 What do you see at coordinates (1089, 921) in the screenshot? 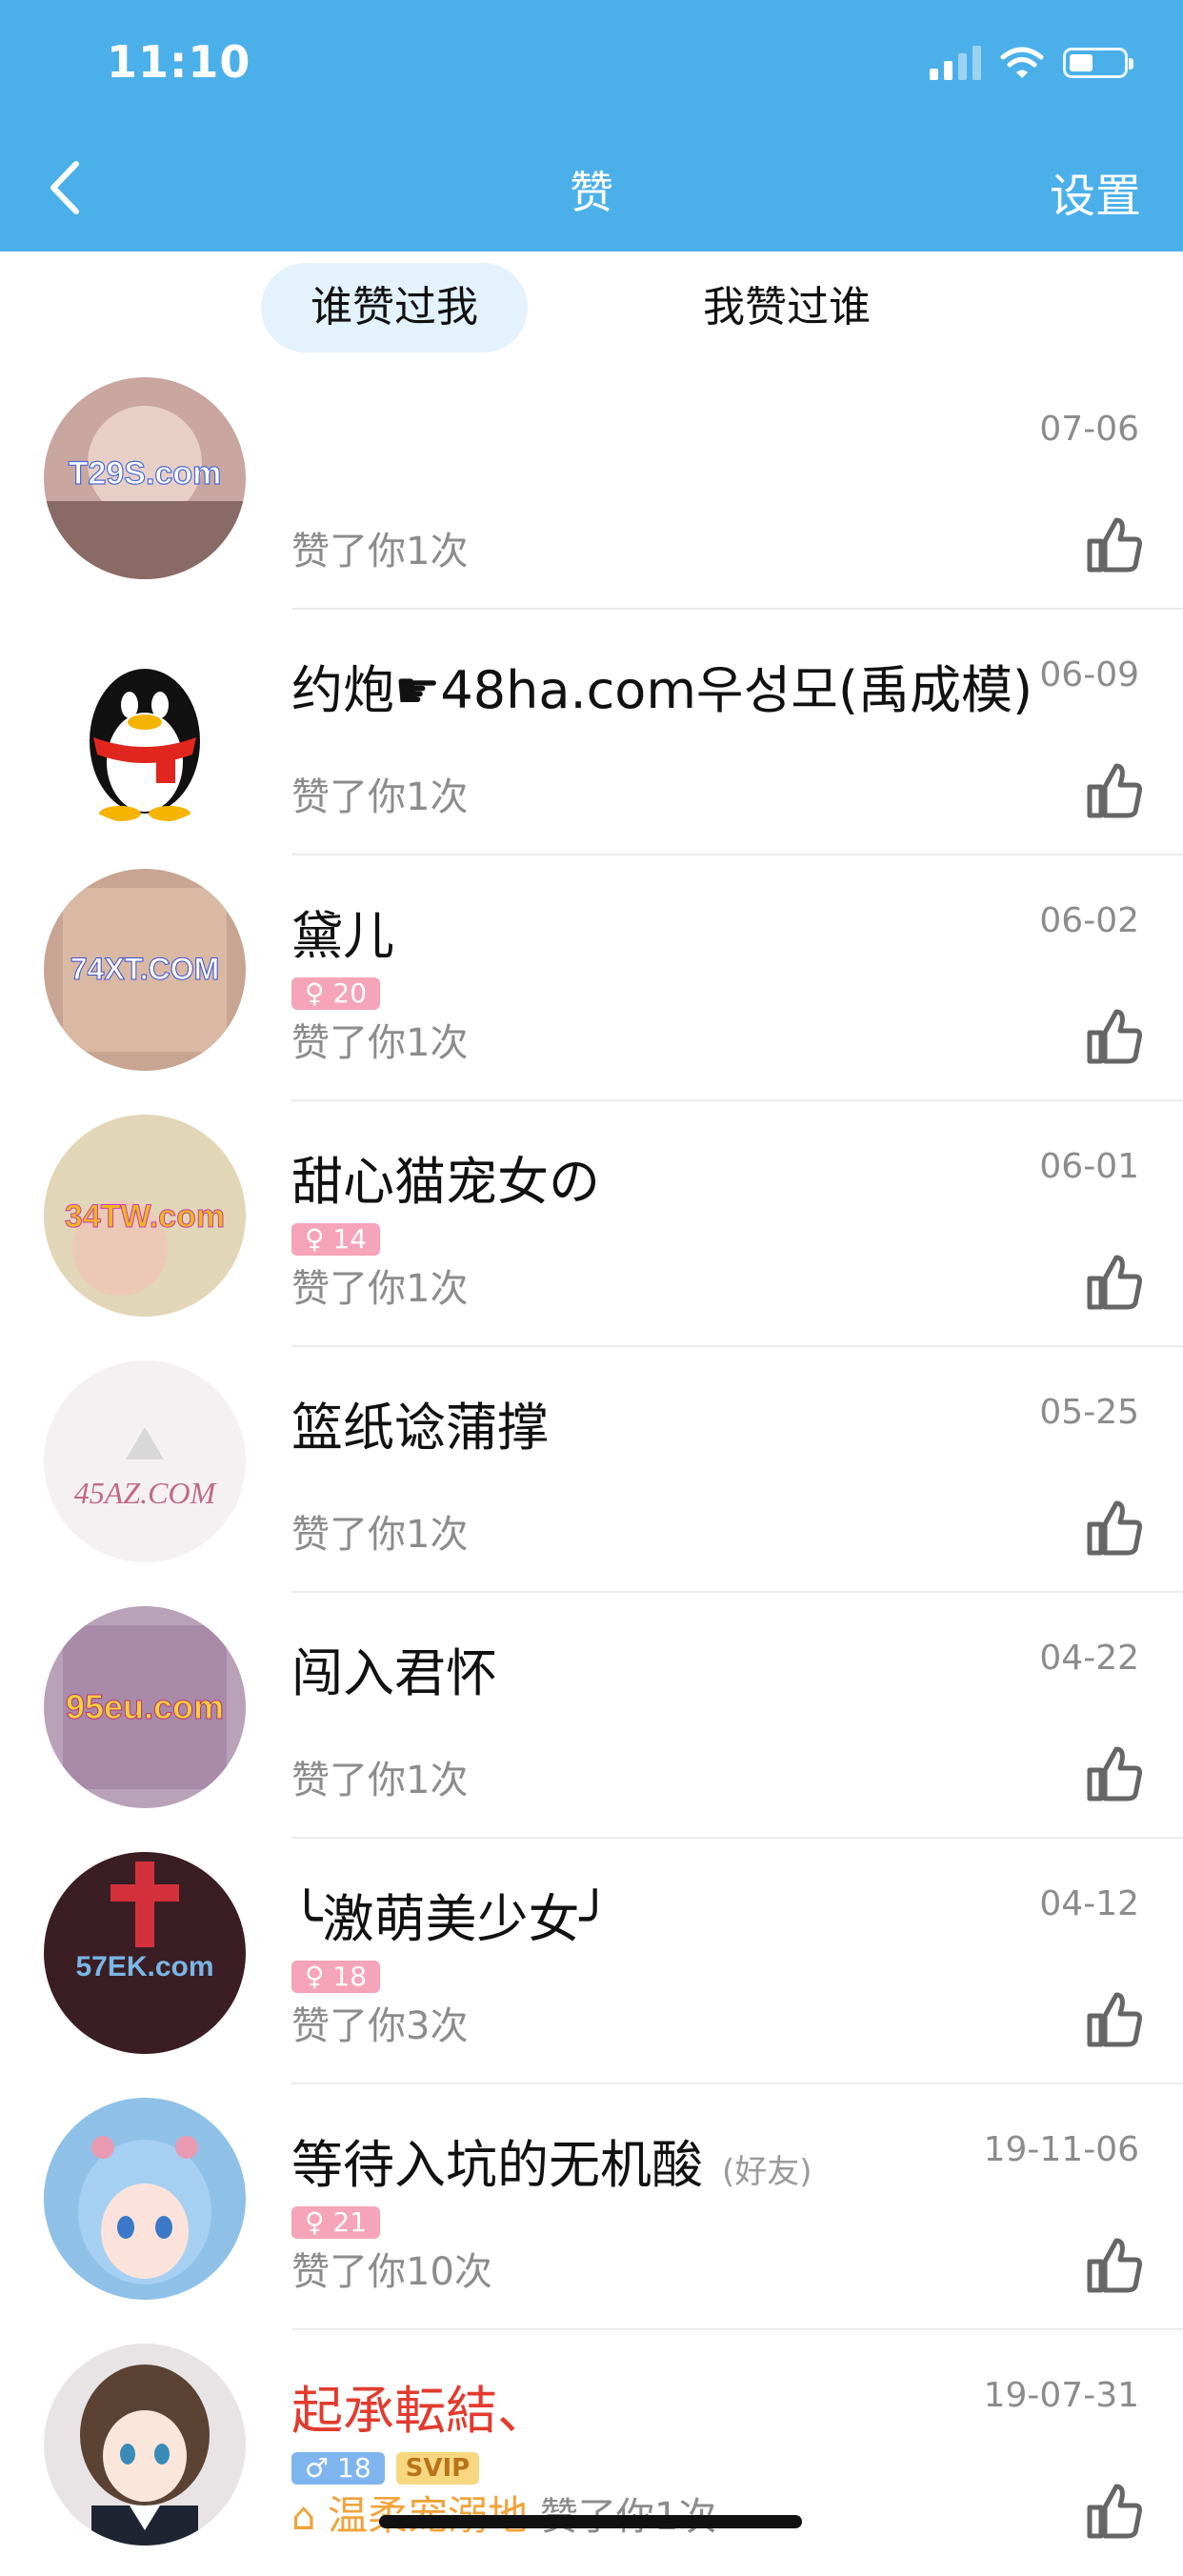
I see `like-date: 06-02` at bounding box center [1089, 921].